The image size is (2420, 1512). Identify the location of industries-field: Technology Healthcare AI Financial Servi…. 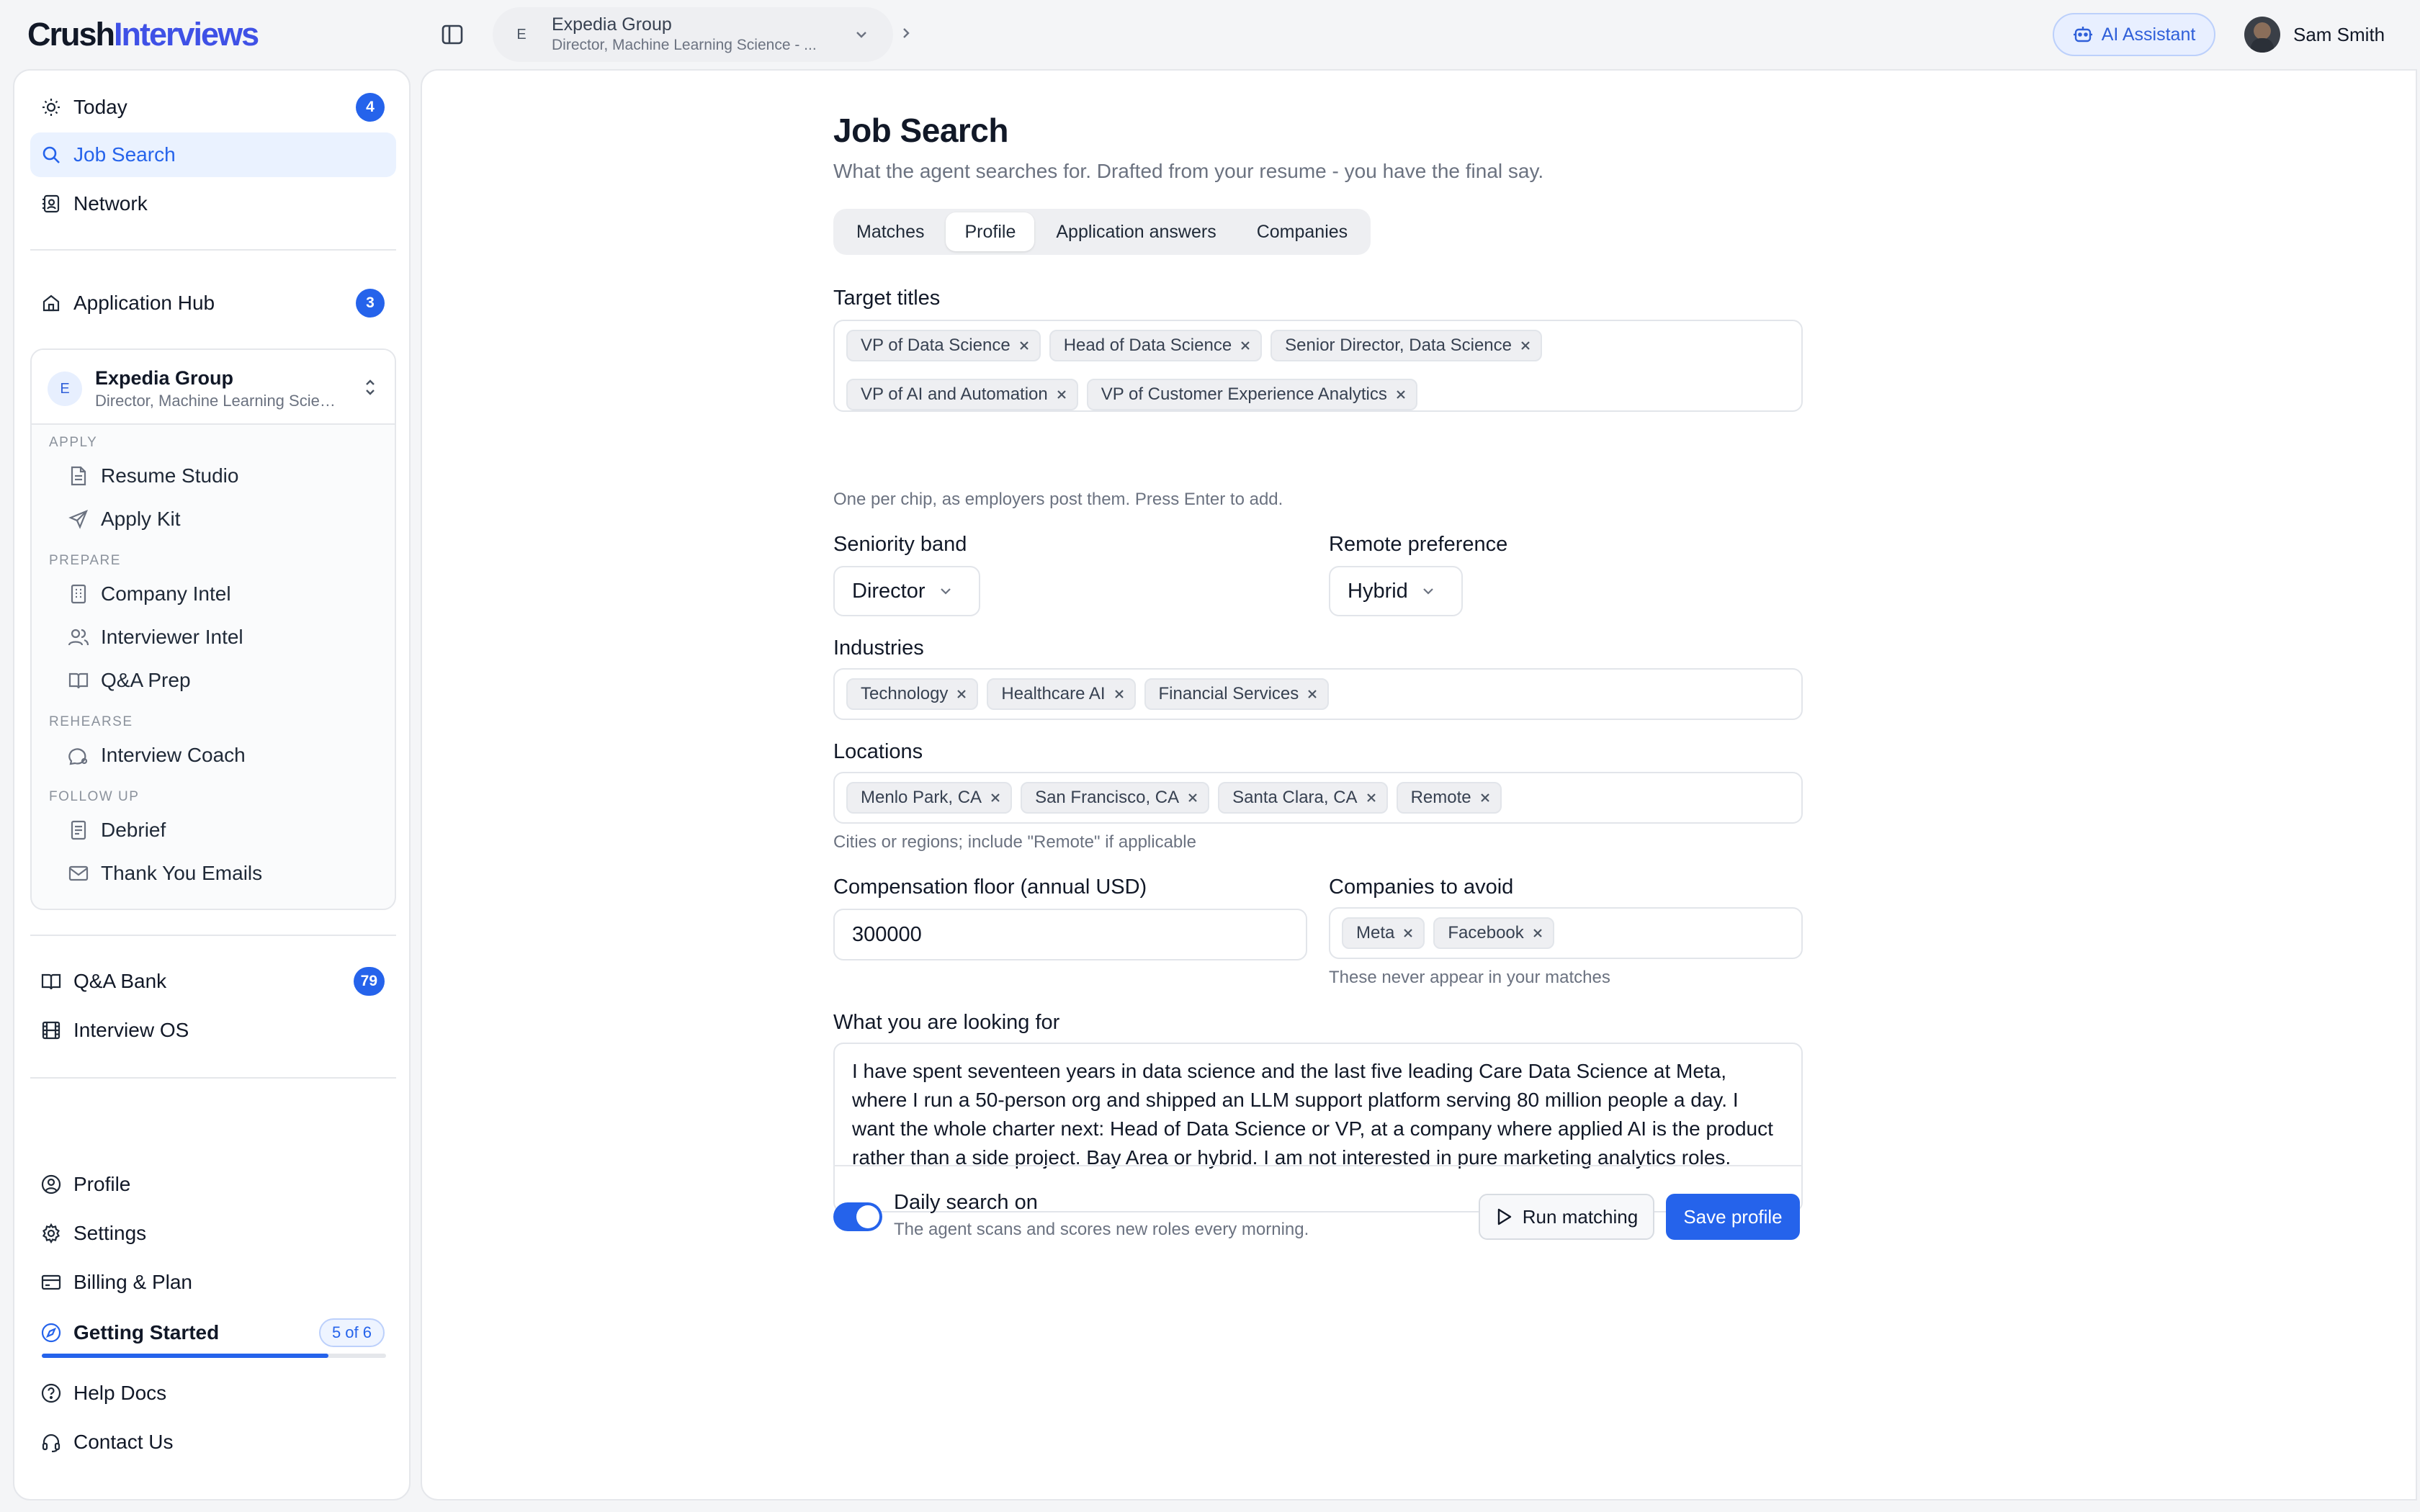
(1318, 694).